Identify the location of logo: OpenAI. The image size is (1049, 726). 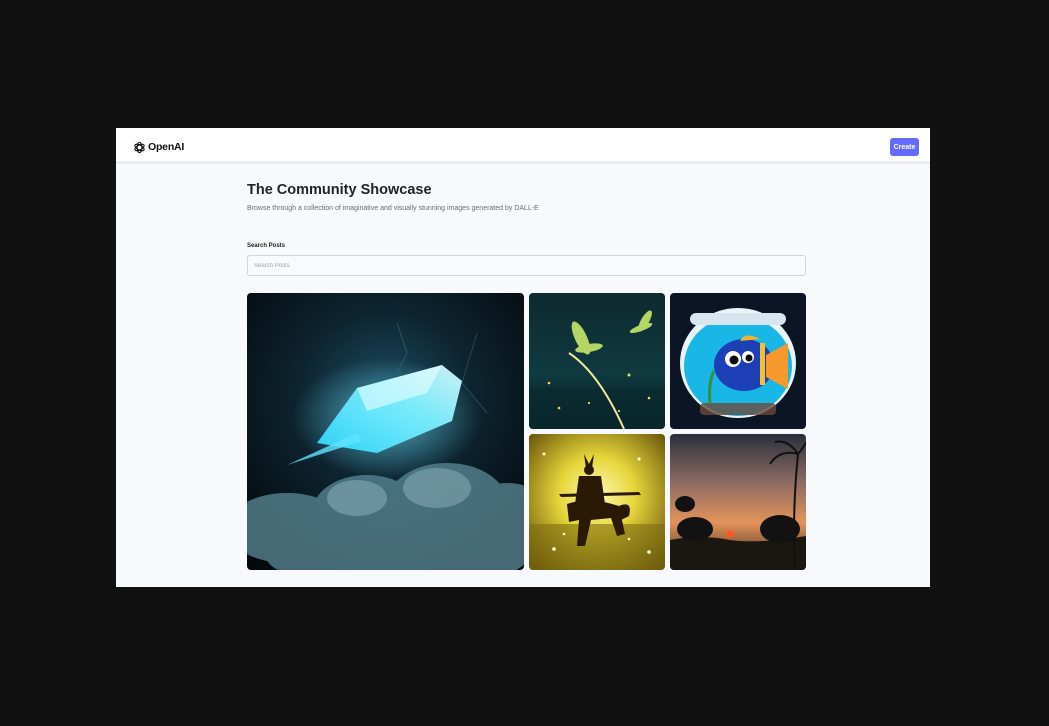
(158, 147).